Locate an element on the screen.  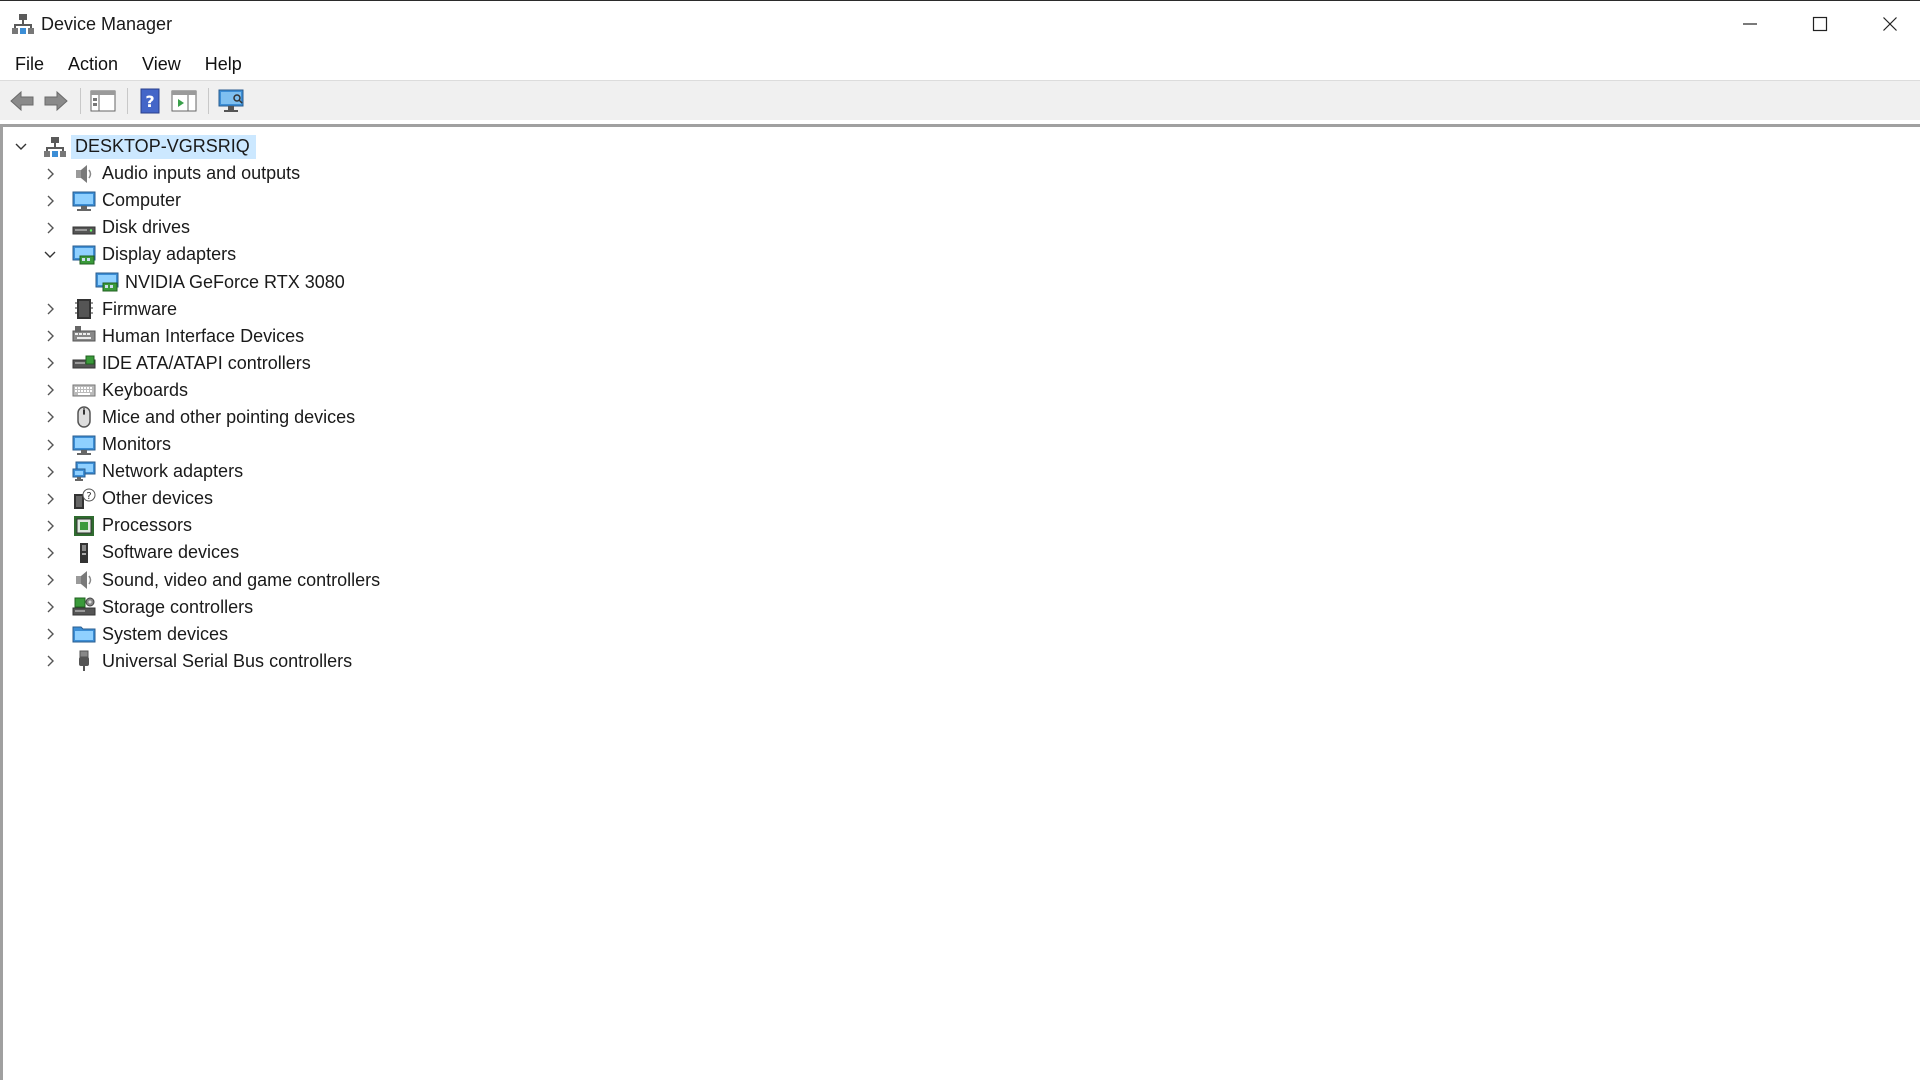
hid-icon is located at coordinates (84, 336).